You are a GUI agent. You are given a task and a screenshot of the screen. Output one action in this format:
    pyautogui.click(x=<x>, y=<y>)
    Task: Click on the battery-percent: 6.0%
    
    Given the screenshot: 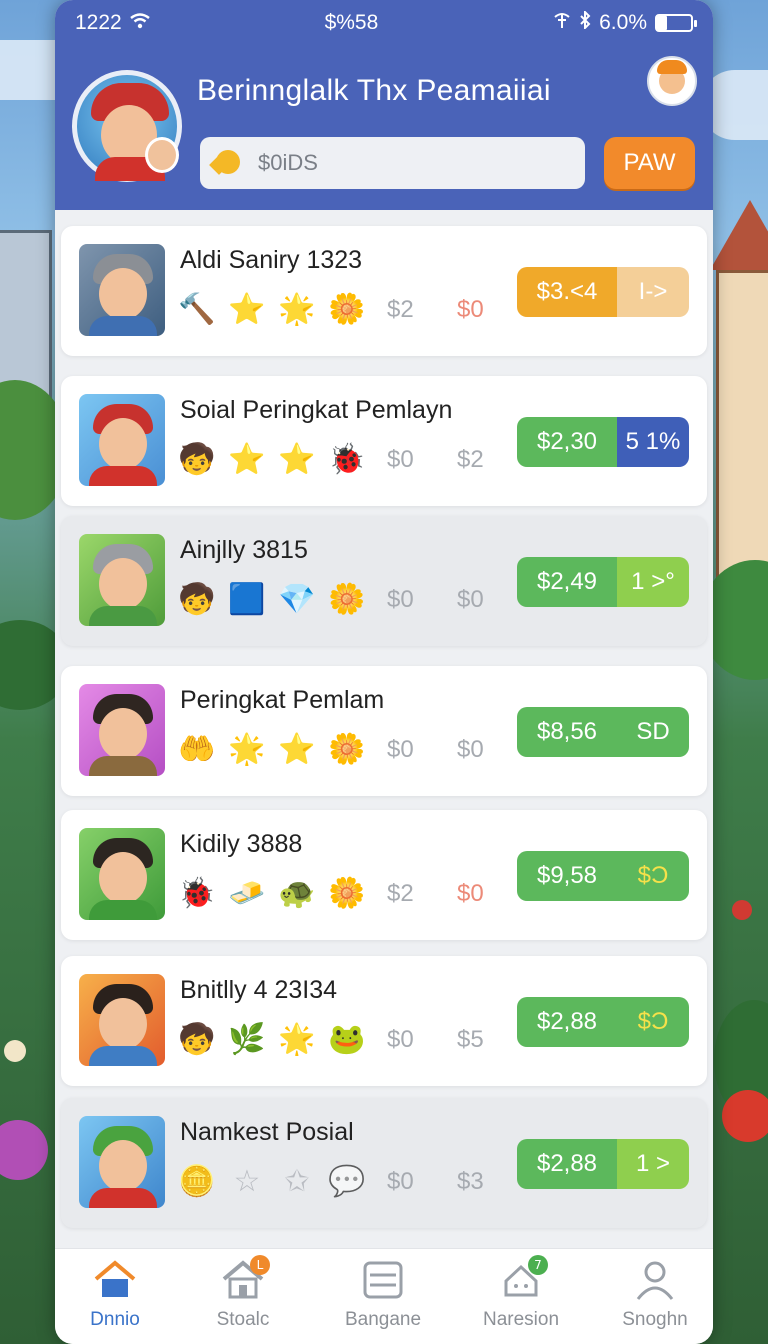 What is the action you would take?
    pyautogui.click(x=623, y=22)
    